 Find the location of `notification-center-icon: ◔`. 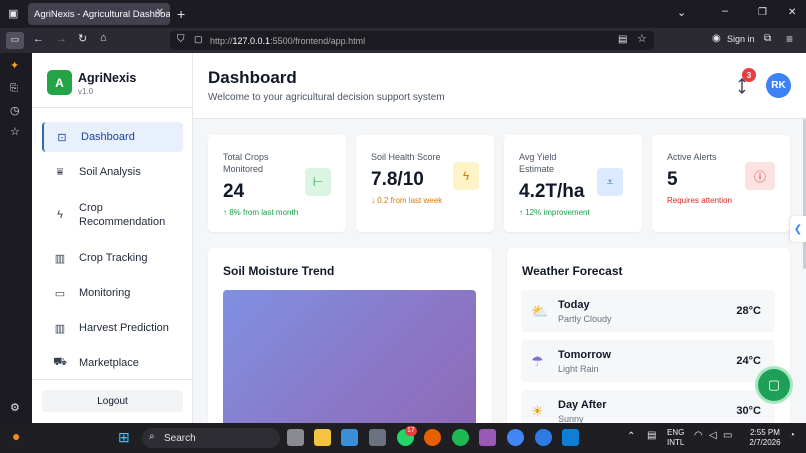

notification-center-icon: ◔ is located at coordinates (792, 436).